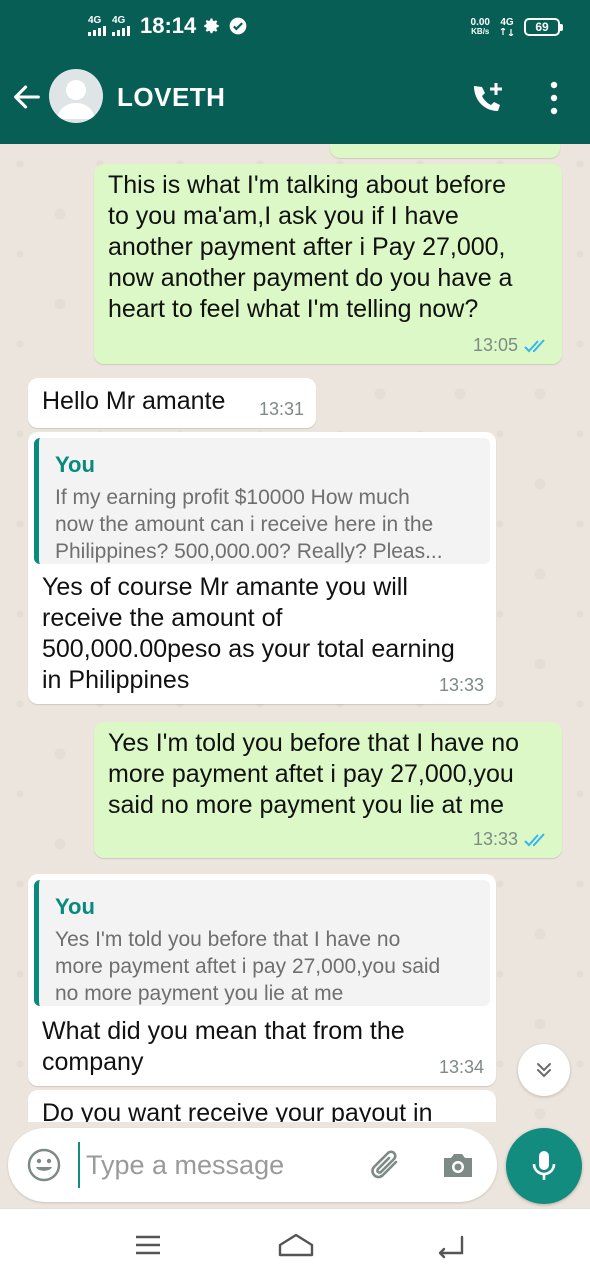 This screenshot has height=1280, width=590. I want to click on quote-line: If my earning profit $10000 How much, so click(232, 497).